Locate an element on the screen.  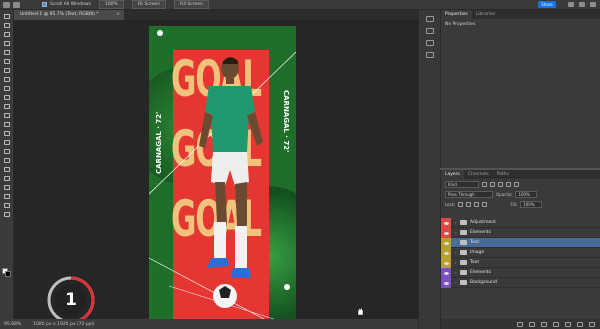
eraser-tool-icon is located at coordinates (7, 125).